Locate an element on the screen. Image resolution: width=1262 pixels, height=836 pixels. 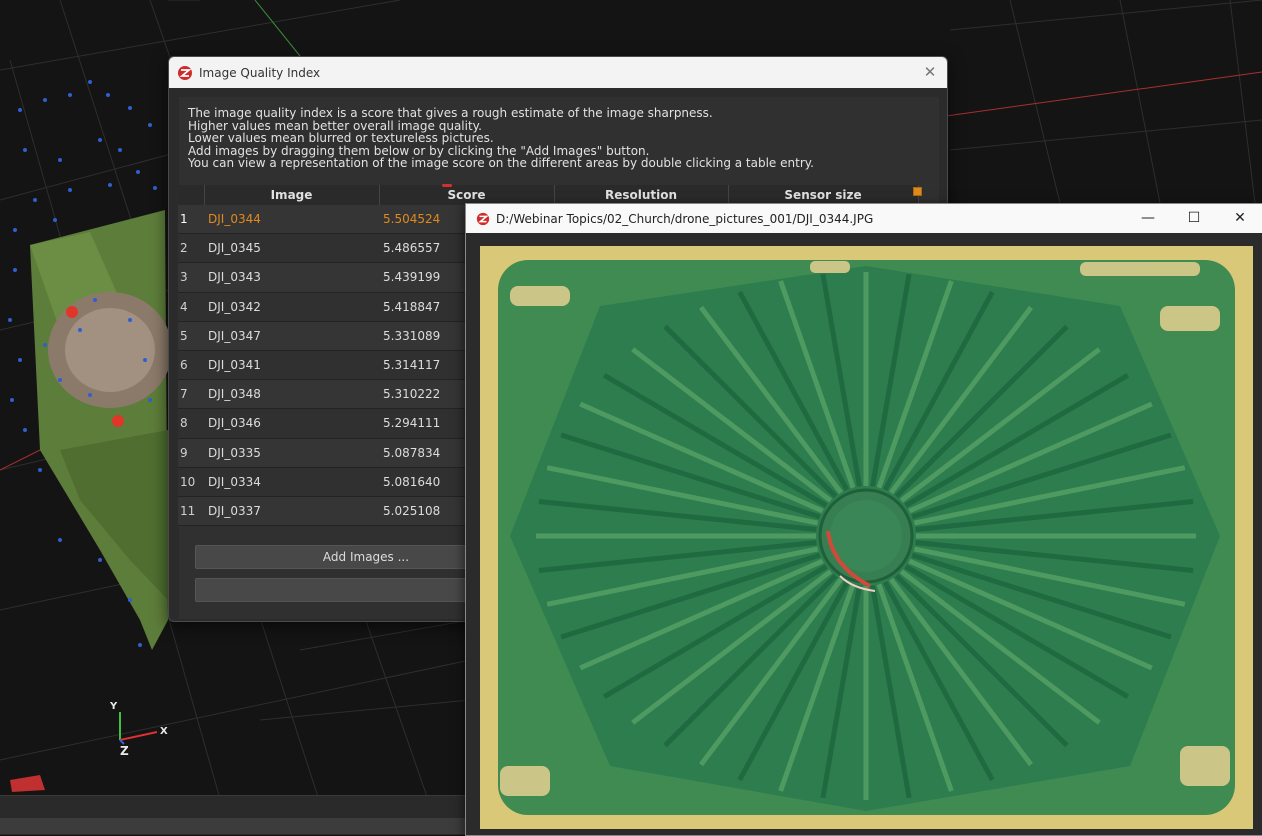
bottom-panel is located at coordinates (235, 826).